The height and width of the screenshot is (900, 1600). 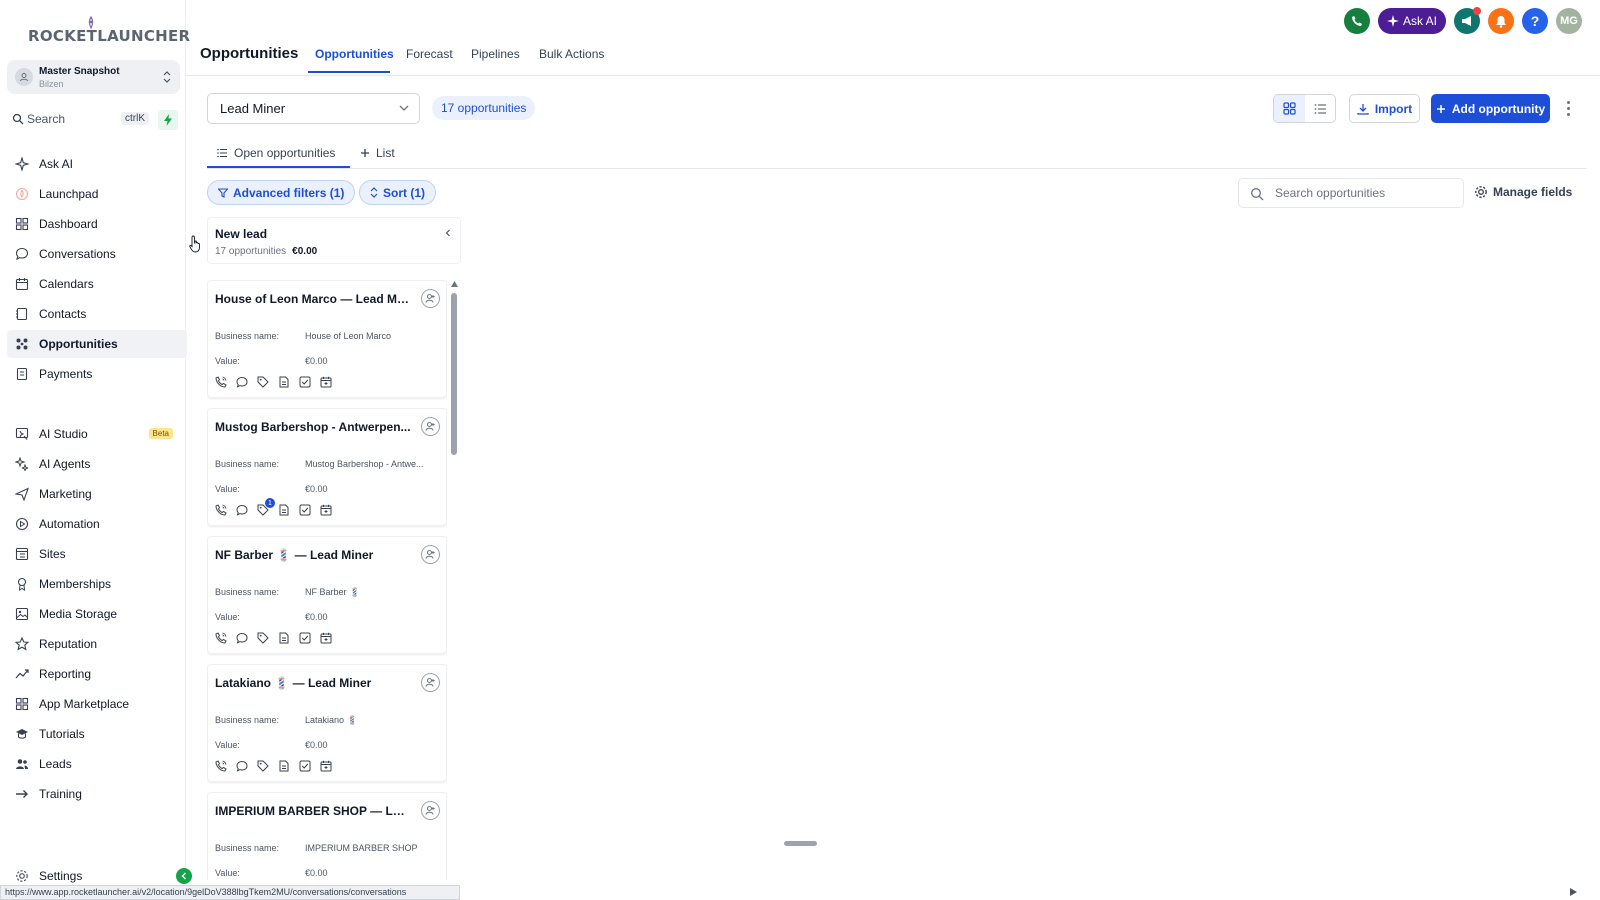 What do you see at coordinates (184, 876) in the screenshot?
I see `collapse-sidebar-button` at bounding box center [184, 876].